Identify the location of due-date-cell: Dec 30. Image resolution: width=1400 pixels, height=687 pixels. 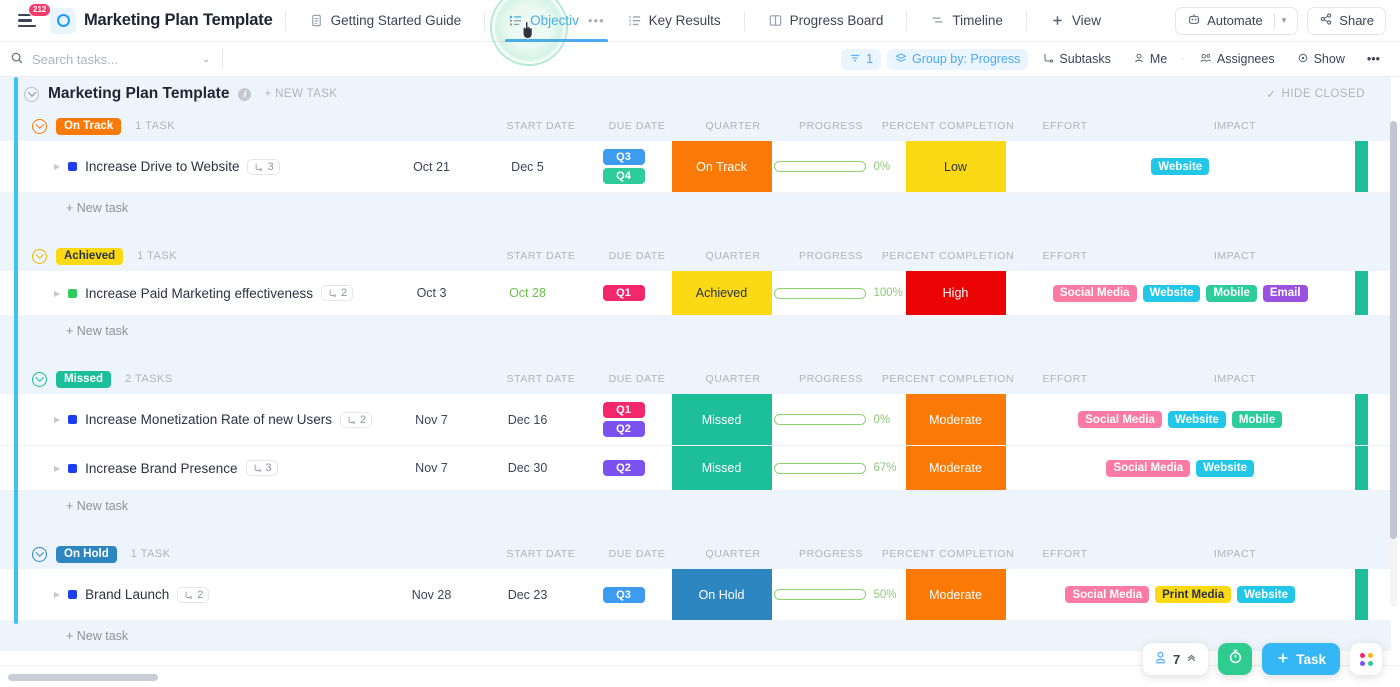
(528, 468).